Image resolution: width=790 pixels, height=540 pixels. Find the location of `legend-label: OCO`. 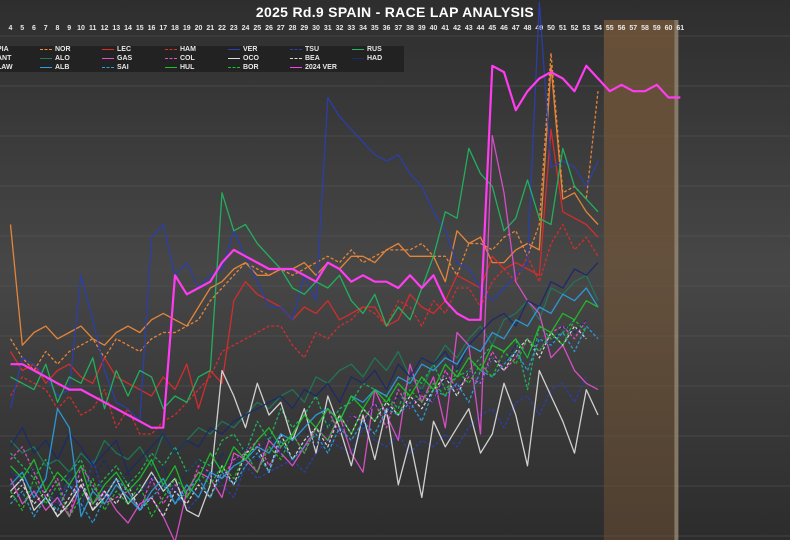

legend-label: OCO is located at coordinates (251, 58).